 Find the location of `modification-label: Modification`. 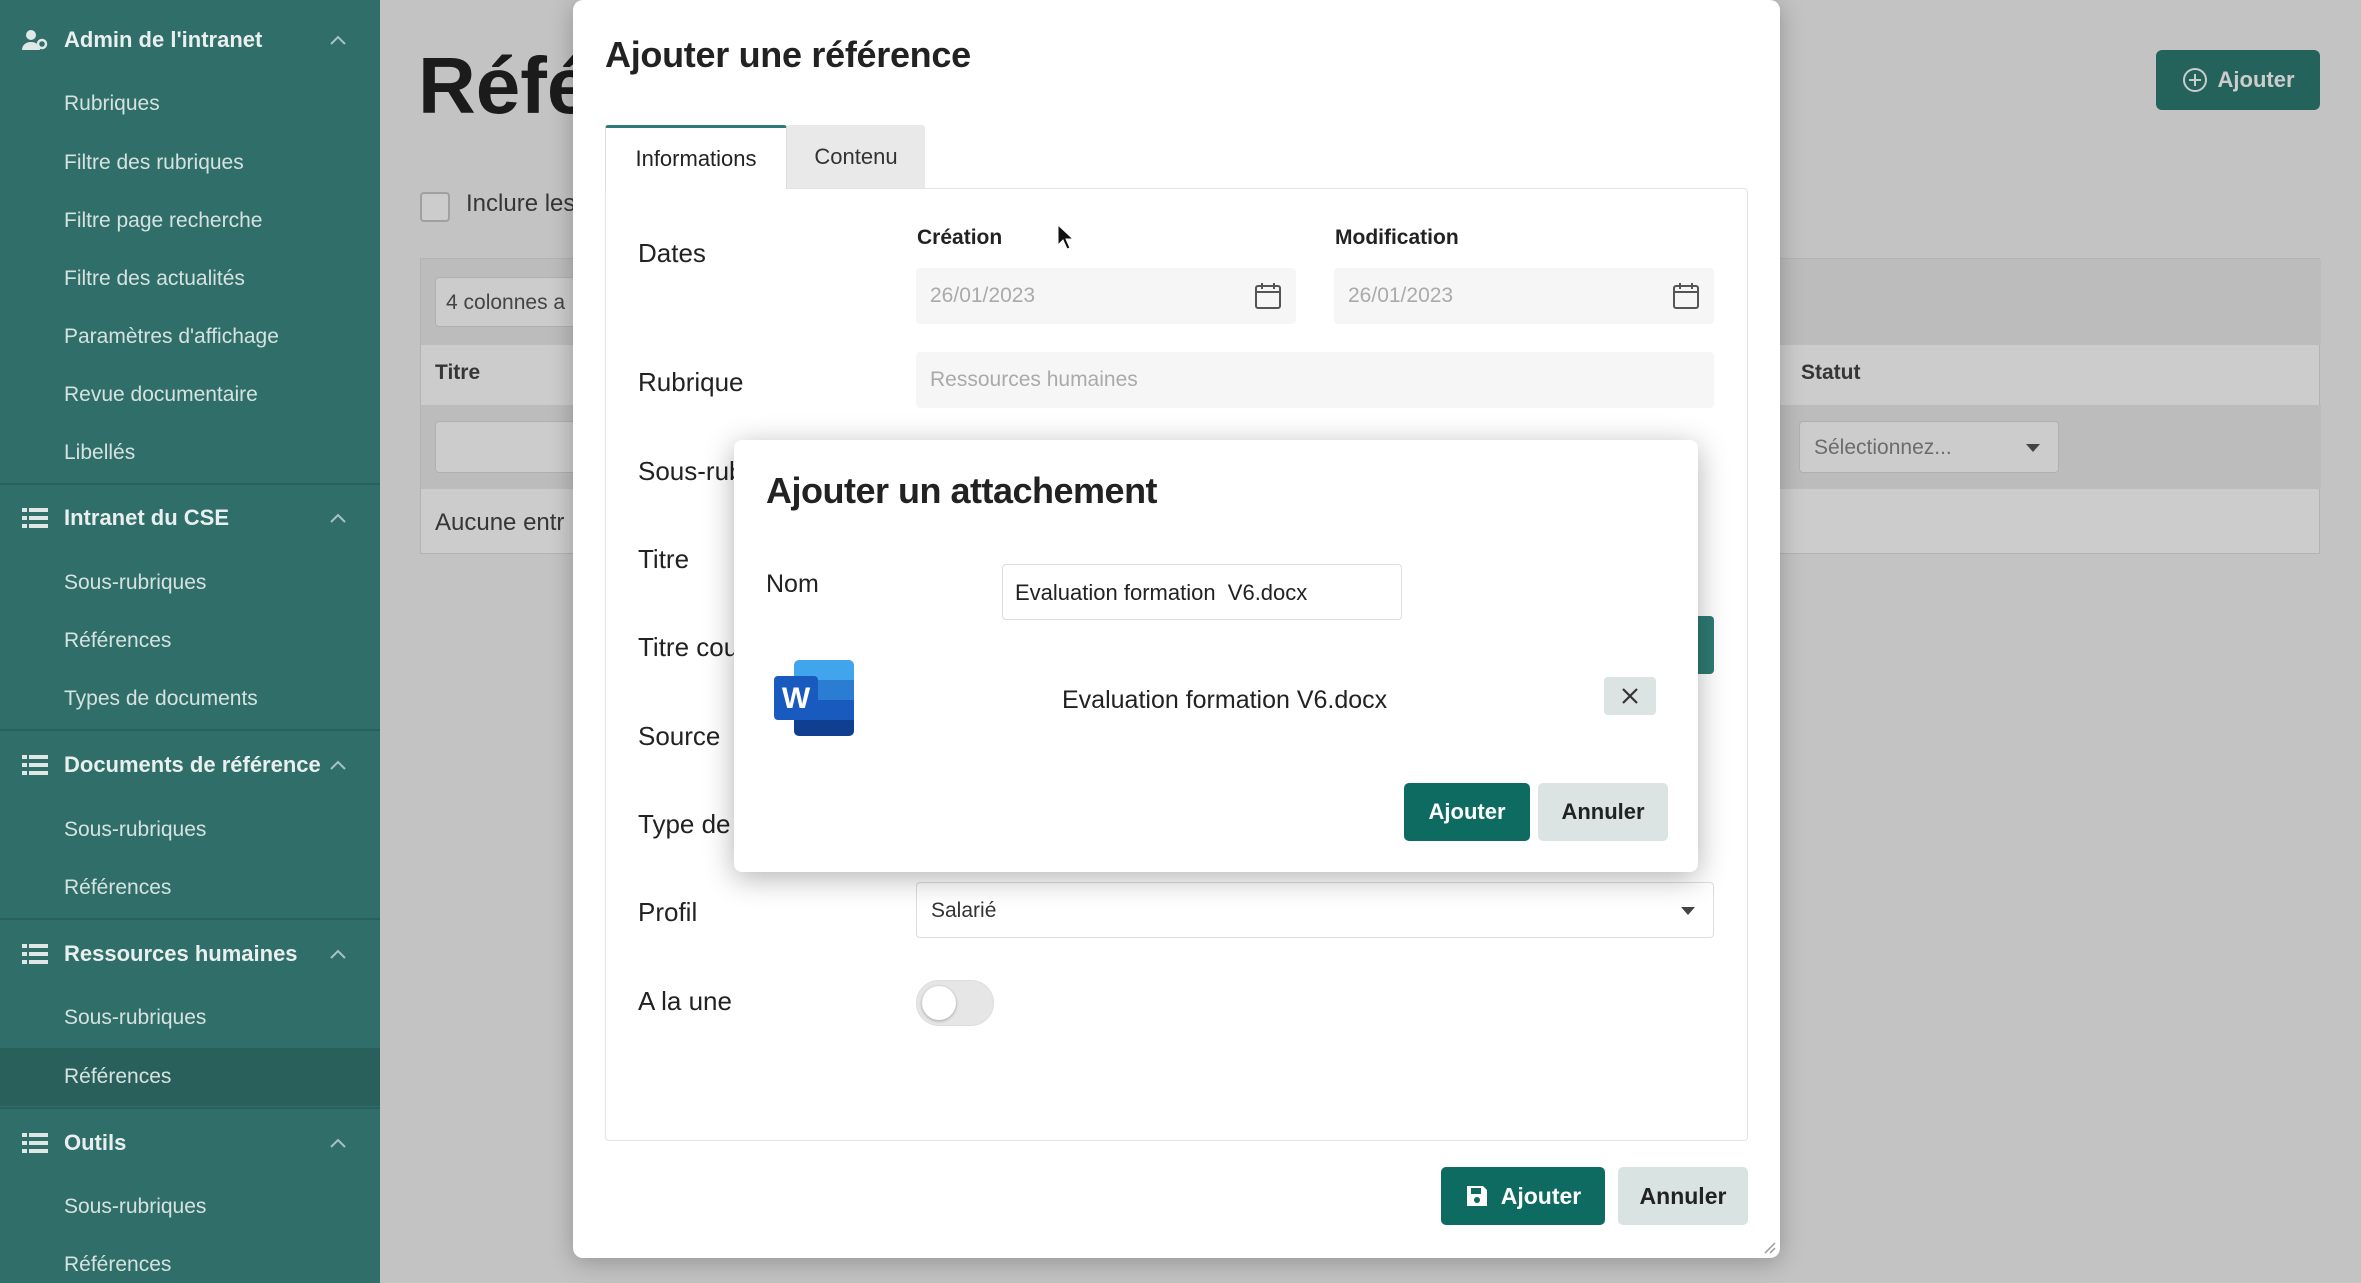

modification-label: Modification is located at coordinates (1397, 237).